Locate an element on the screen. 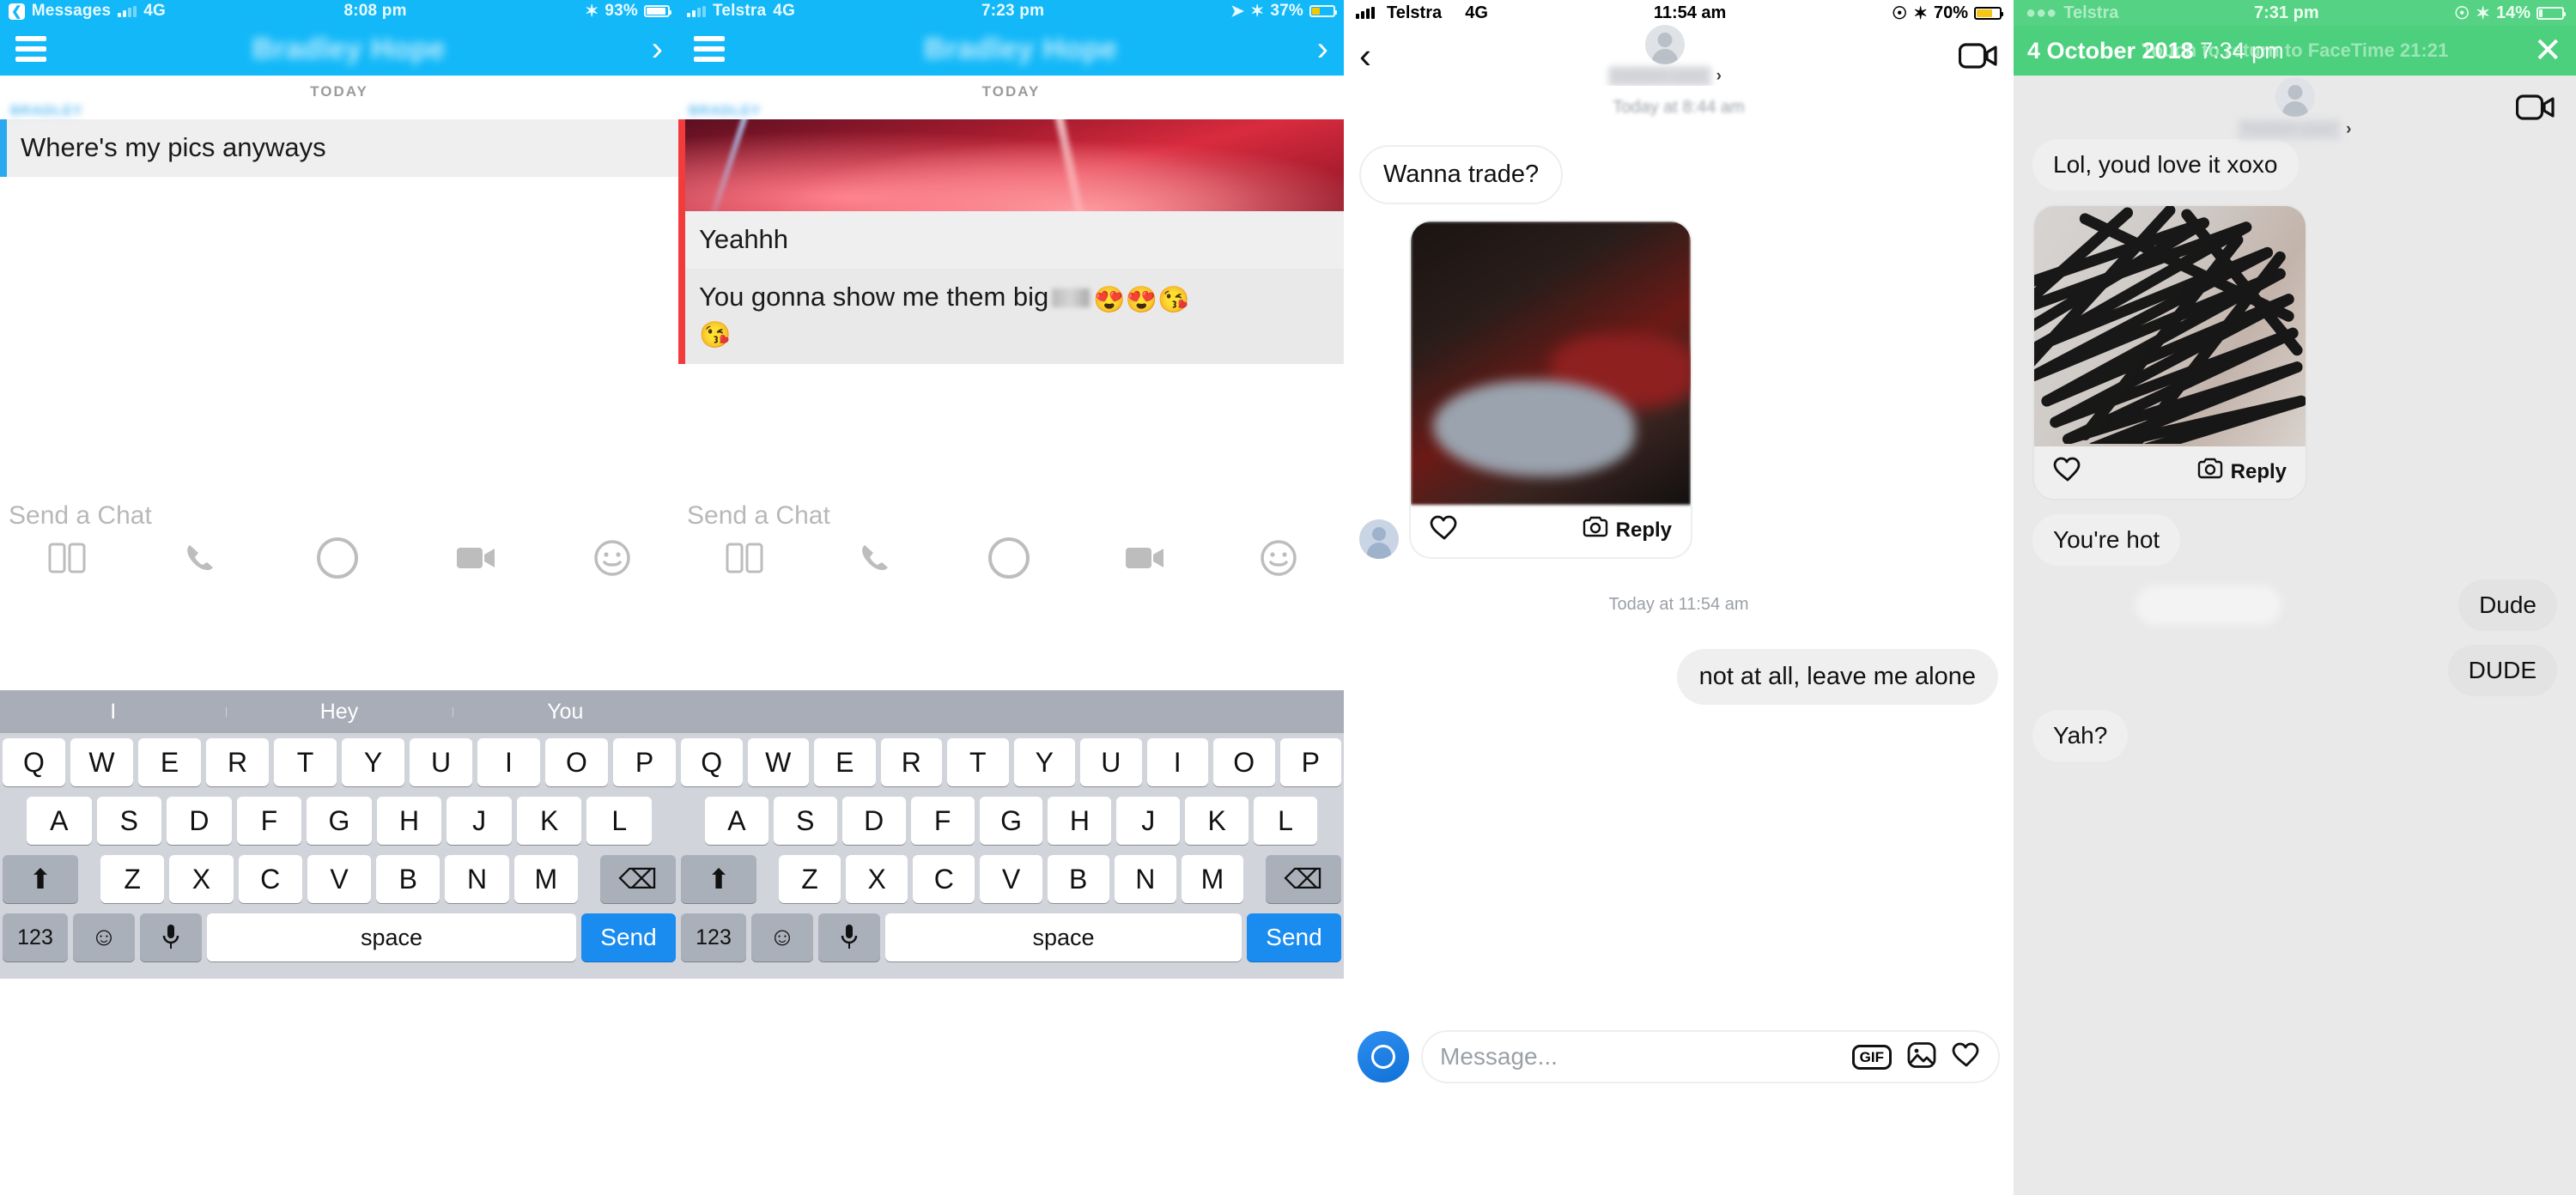 Image resolution: width=2576 pixels, height=1195 pixels. key-s: S is located at coordinates (129, 821).